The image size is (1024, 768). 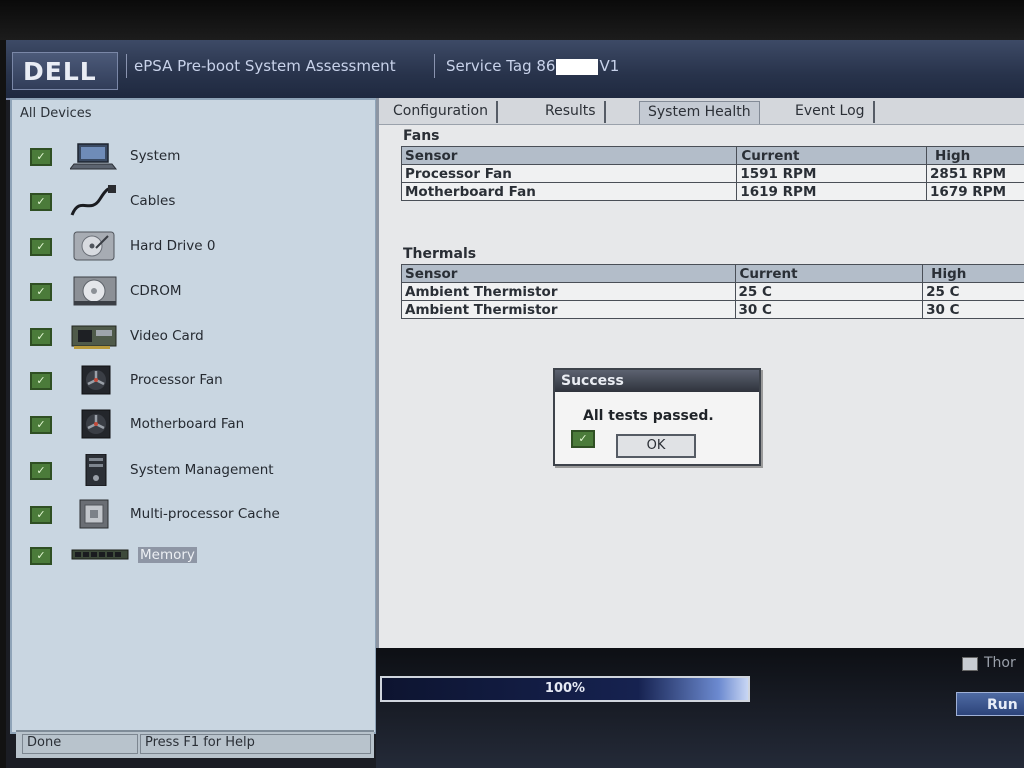 I want to click on system-management-icon, so click(x=96, y=470).